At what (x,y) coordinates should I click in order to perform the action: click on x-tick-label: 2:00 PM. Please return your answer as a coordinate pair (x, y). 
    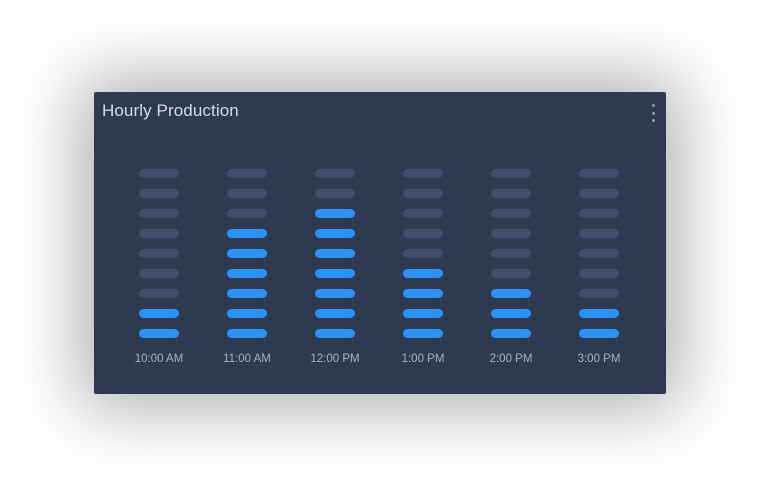
    Looking at the image, I should click on (511, 359).